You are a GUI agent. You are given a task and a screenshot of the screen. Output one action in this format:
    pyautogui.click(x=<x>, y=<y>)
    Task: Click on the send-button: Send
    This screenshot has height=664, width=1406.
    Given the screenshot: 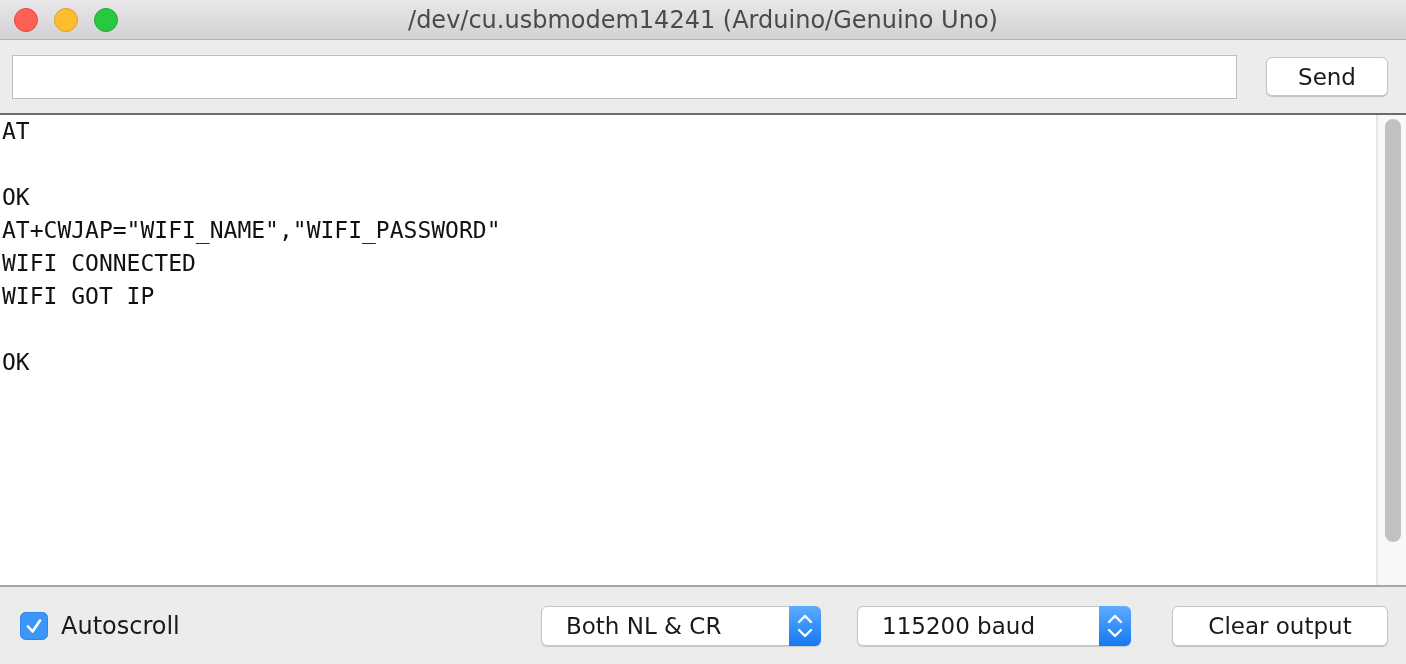 What is the action you would take?
    pyautogui.click(x=1327, y=76)
    